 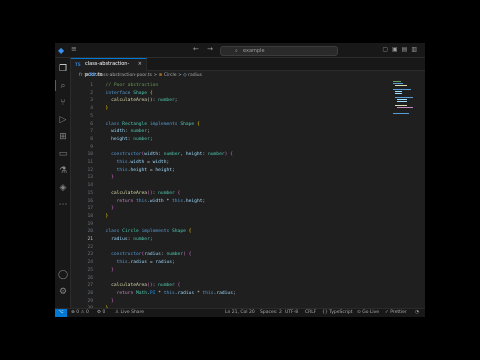 What do you see at coordinates (91, 139) in the screenshot?
I see `line-number: 8` at bounding box center [91, 139].